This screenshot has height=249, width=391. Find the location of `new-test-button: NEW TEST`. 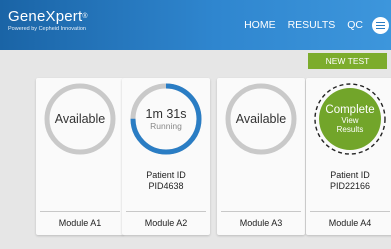

new-test-button: NEW TEST is located at coordinates (347, 61).